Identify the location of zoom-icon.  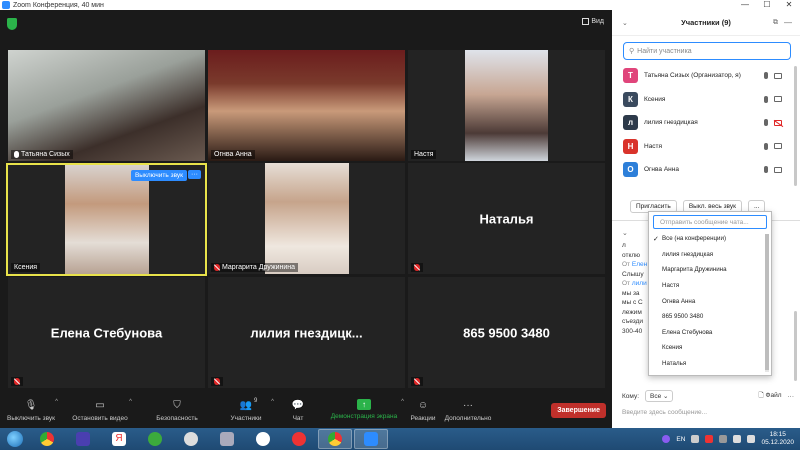
(371, 439).